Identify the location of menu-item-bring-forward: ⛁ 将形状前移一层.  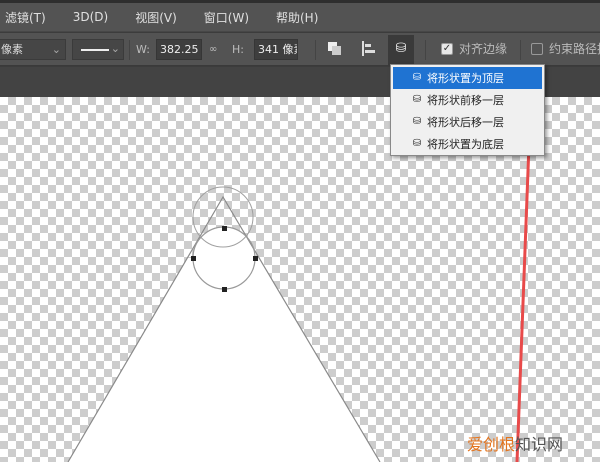
(467, 100).